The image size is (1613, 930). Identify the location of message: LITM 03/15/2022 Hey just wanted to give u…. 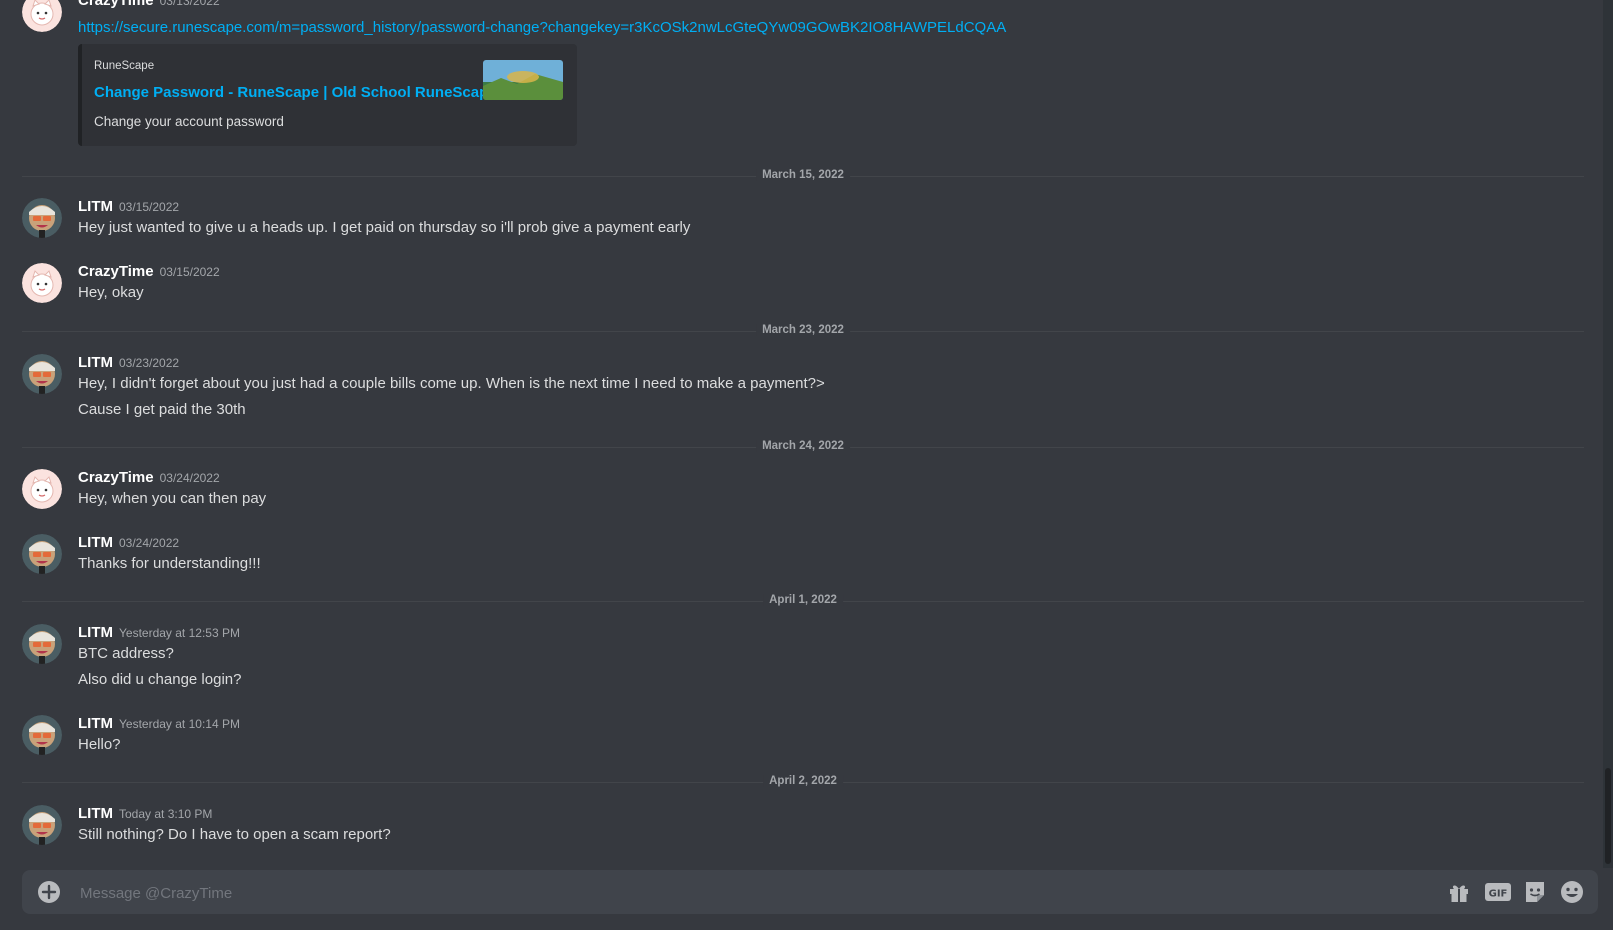
(802, 220).